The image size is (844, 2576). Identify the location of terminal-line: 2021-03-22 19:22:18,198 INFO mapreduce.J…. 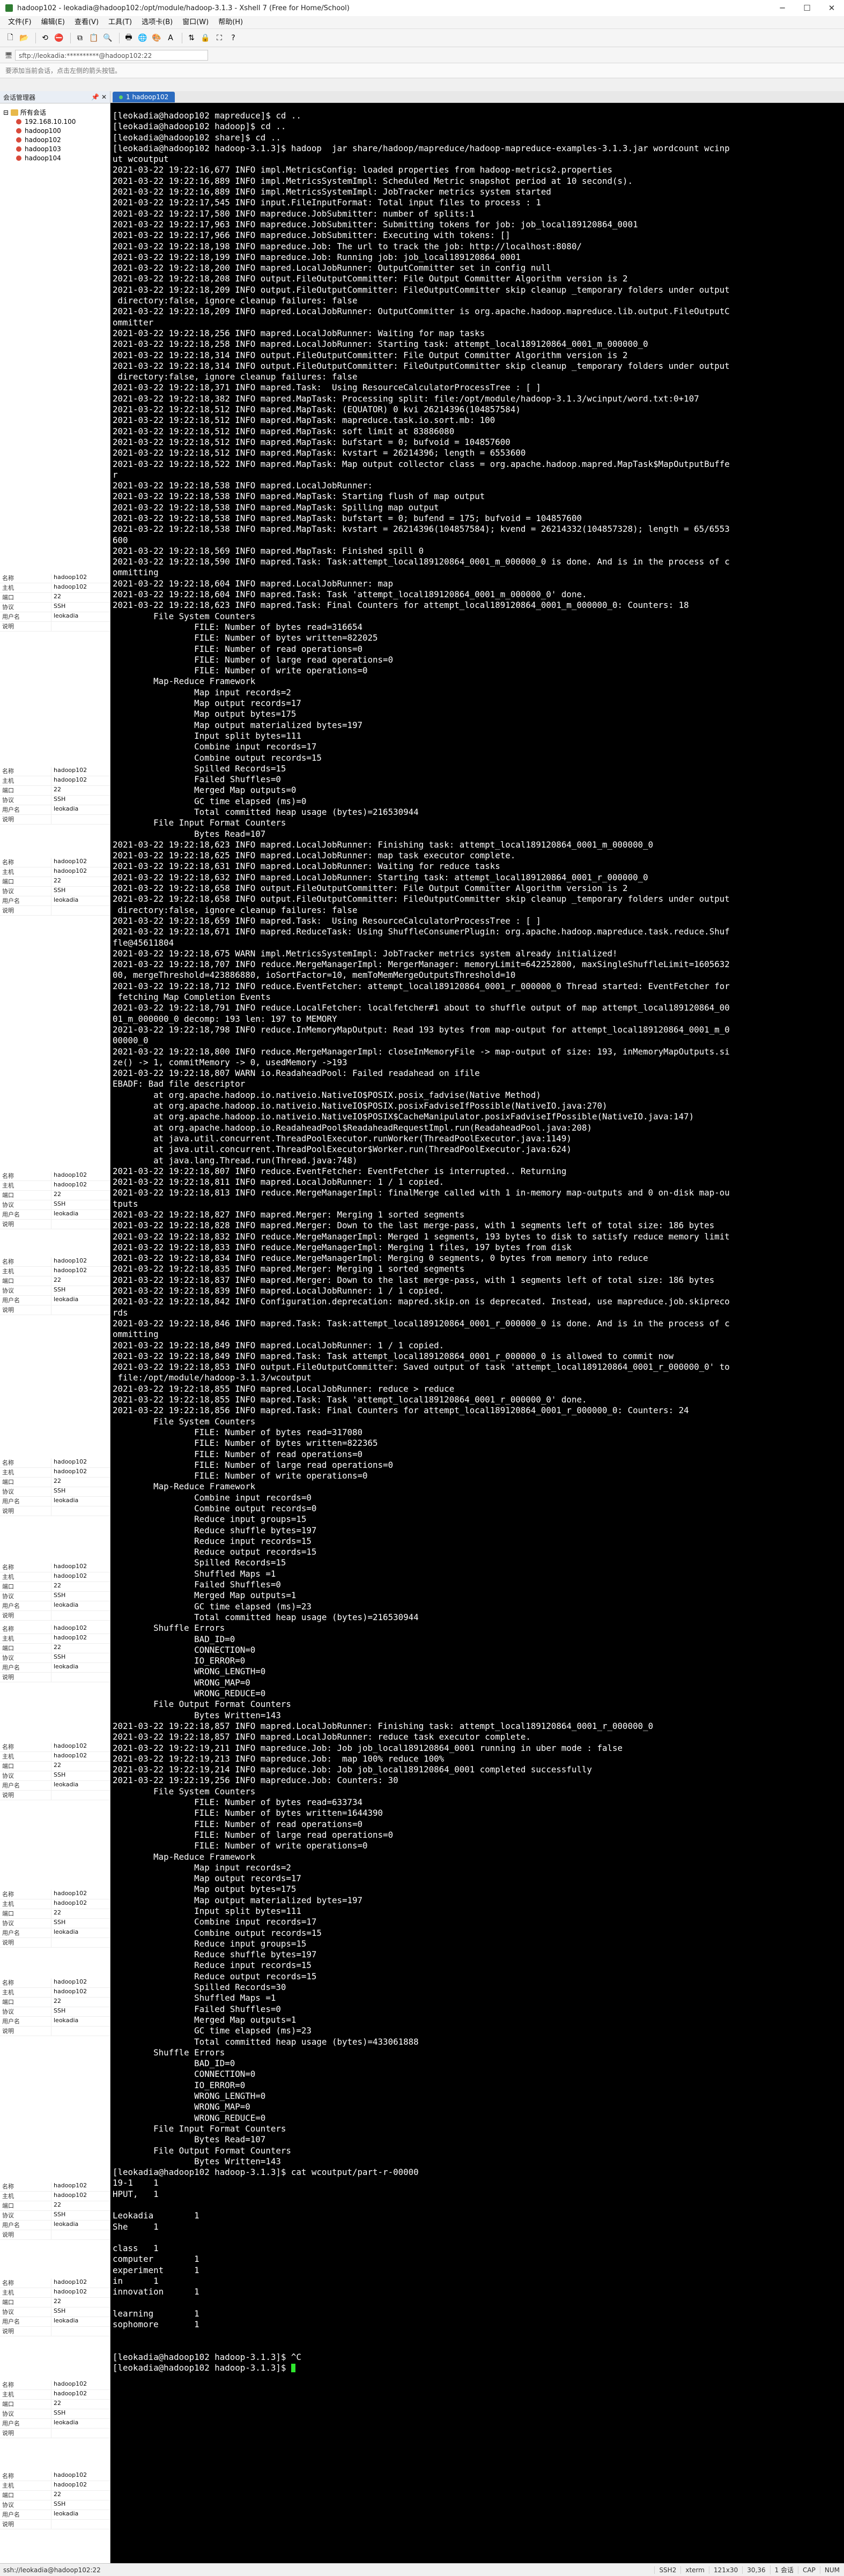
(347, 246).